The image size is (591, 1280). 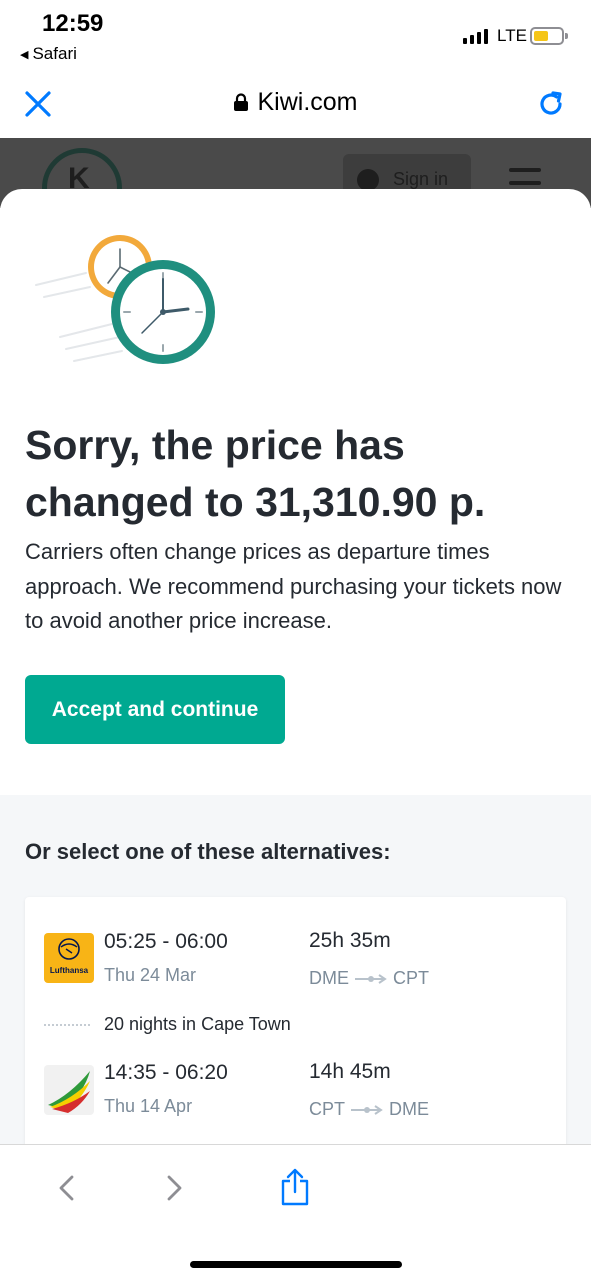 I want to click on inbound-from: CPT, so click(x=327, y=1109).